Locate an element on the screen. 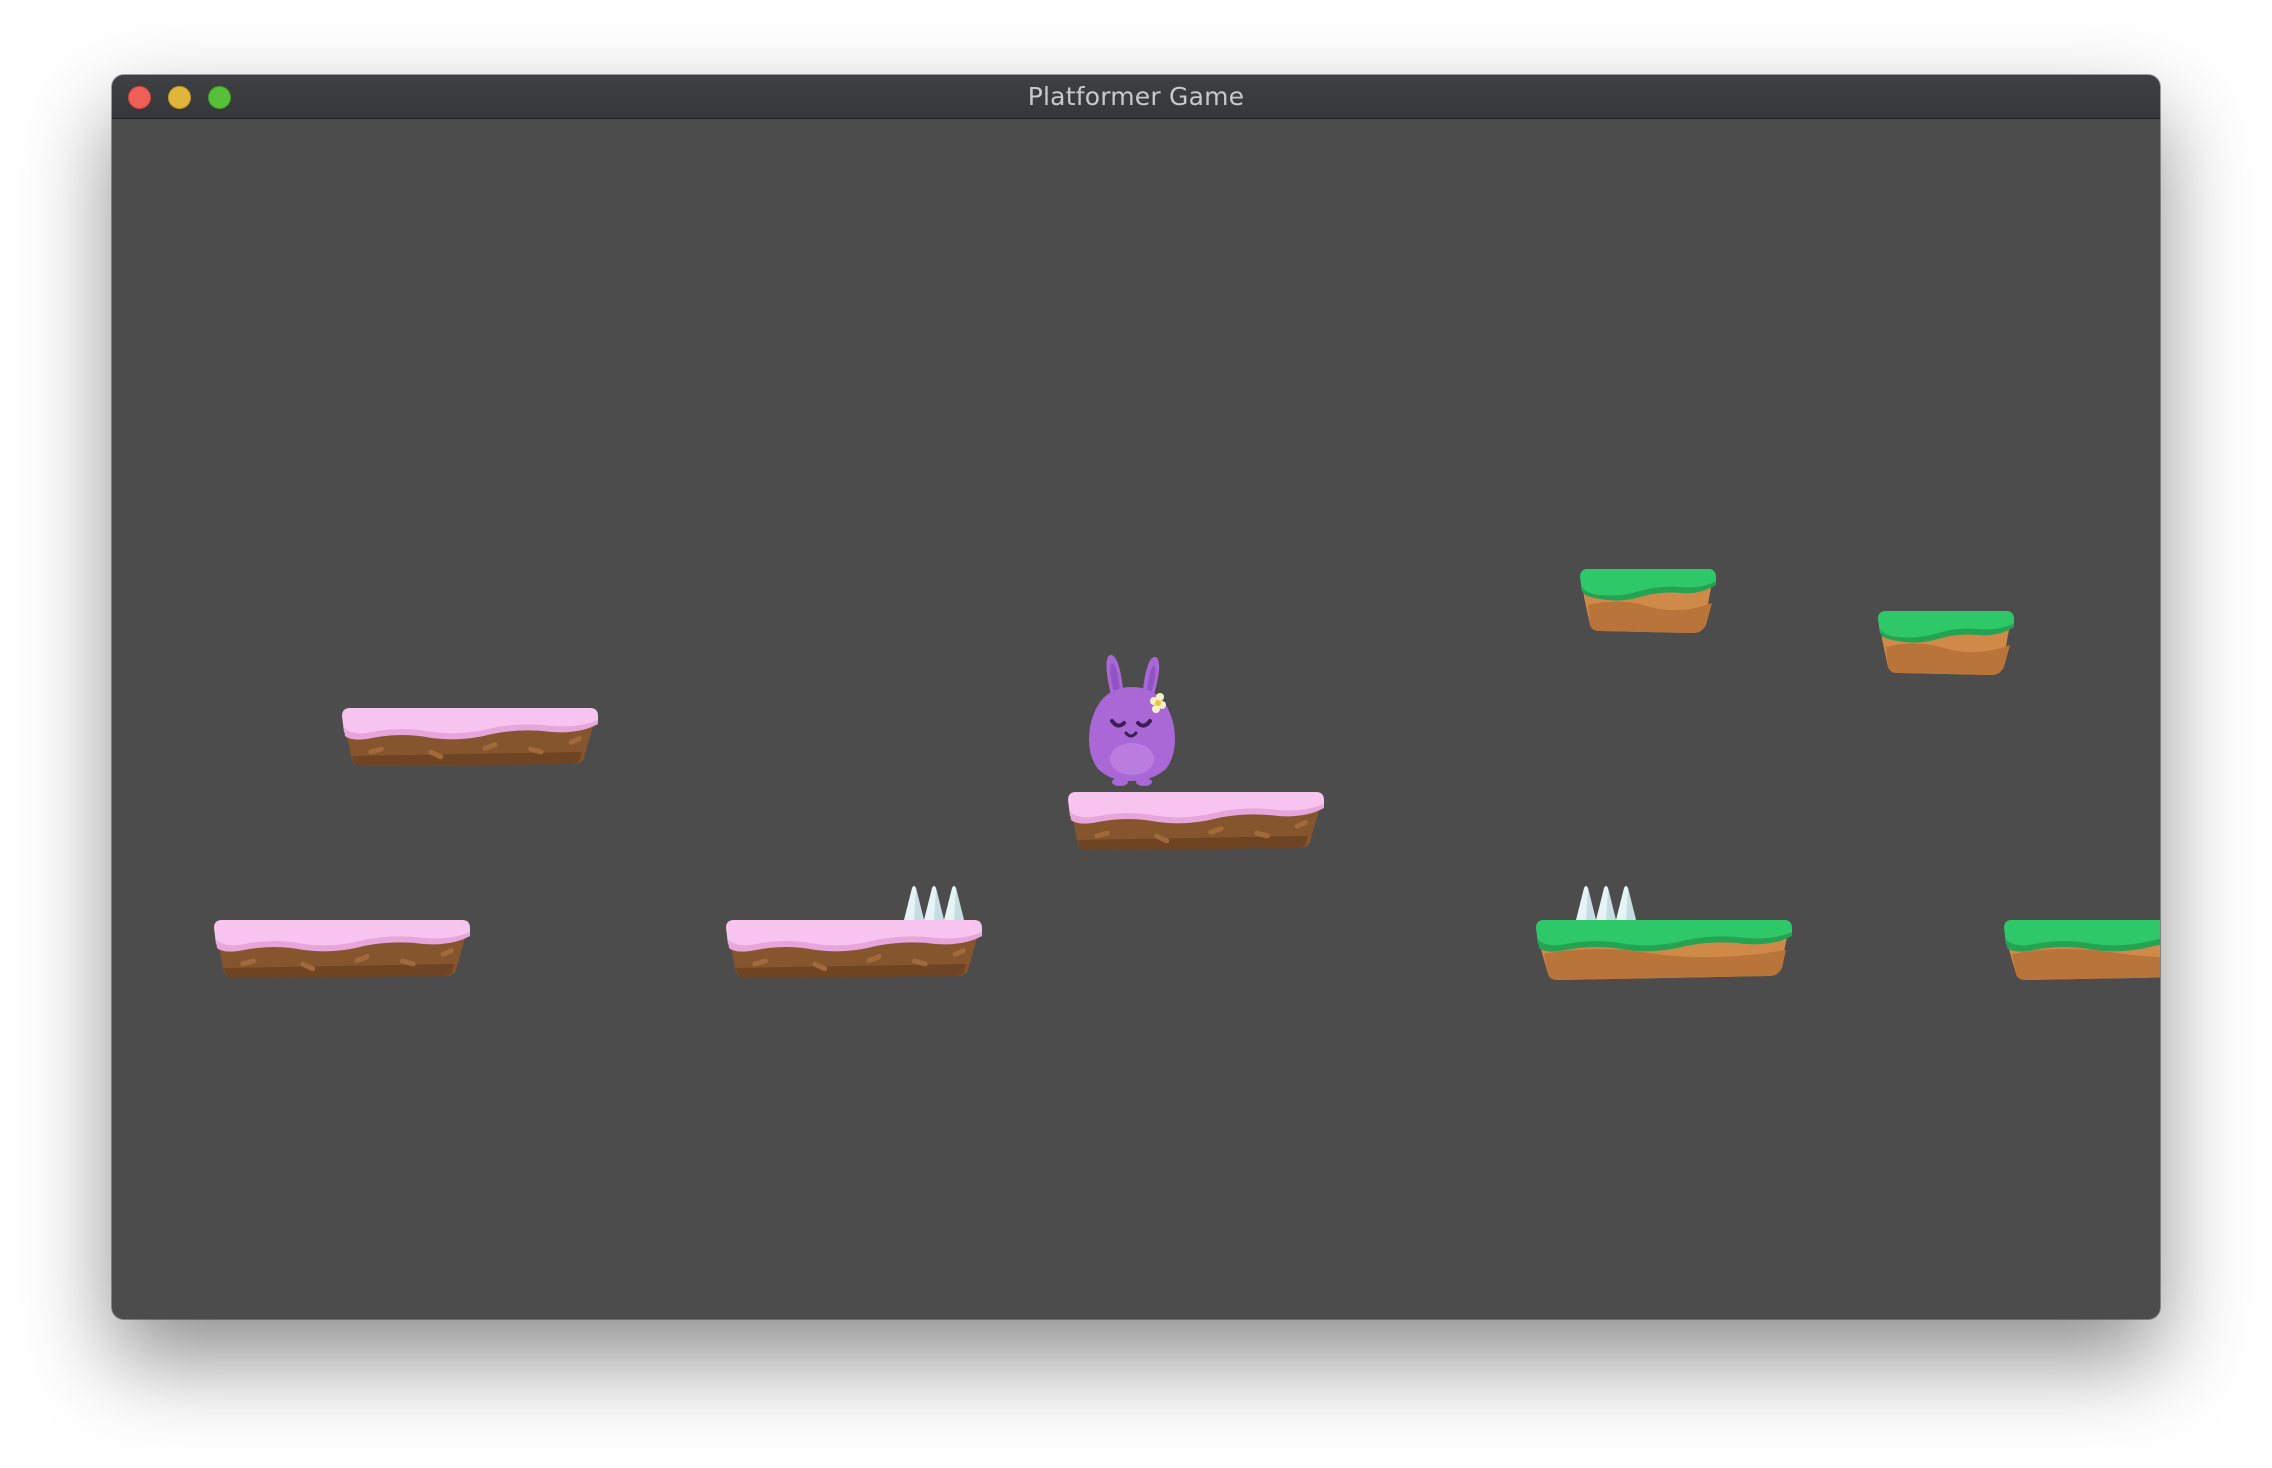  player-bunny is located at coordinates (1132, 720).